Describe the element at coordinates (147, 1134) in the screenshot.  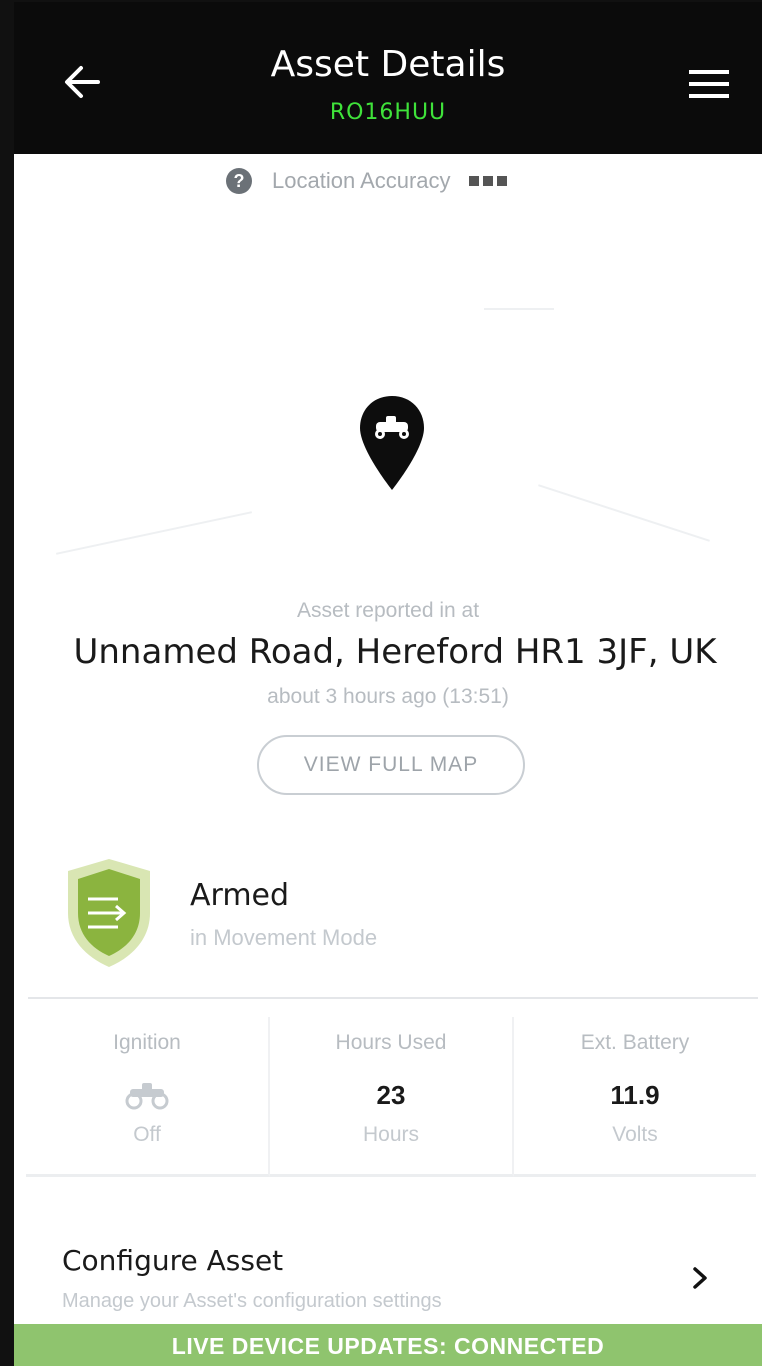
I see `stat-unit: Off` at that location.